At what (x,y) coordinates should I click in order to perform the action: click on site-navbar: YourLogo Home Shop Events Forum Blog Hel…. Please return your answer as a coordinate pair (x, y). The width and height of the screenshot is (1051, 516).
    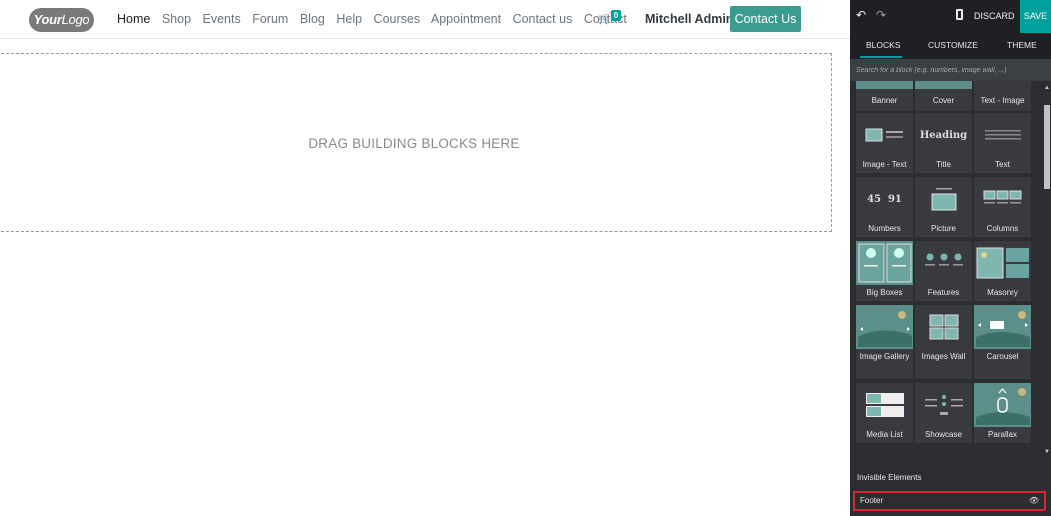
    Looking at the image, I should click on (425, 19).